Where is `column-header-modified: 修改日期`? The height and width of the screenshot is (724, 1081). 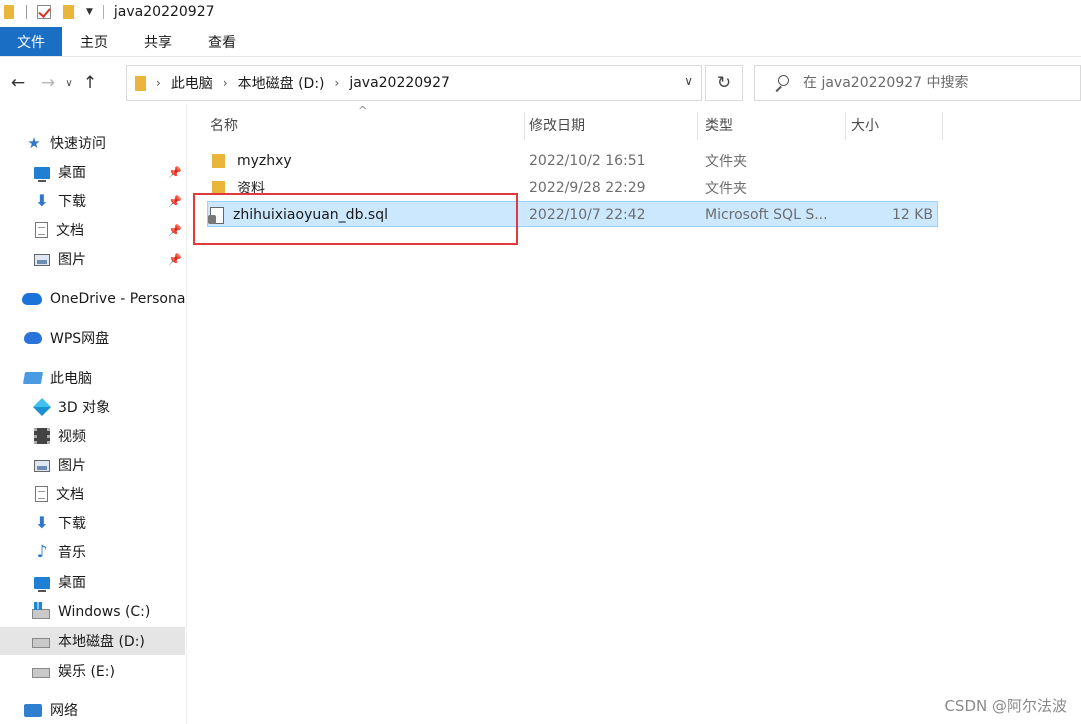
column-header-modified: 修改日期 is located at coordinates (611, 125).